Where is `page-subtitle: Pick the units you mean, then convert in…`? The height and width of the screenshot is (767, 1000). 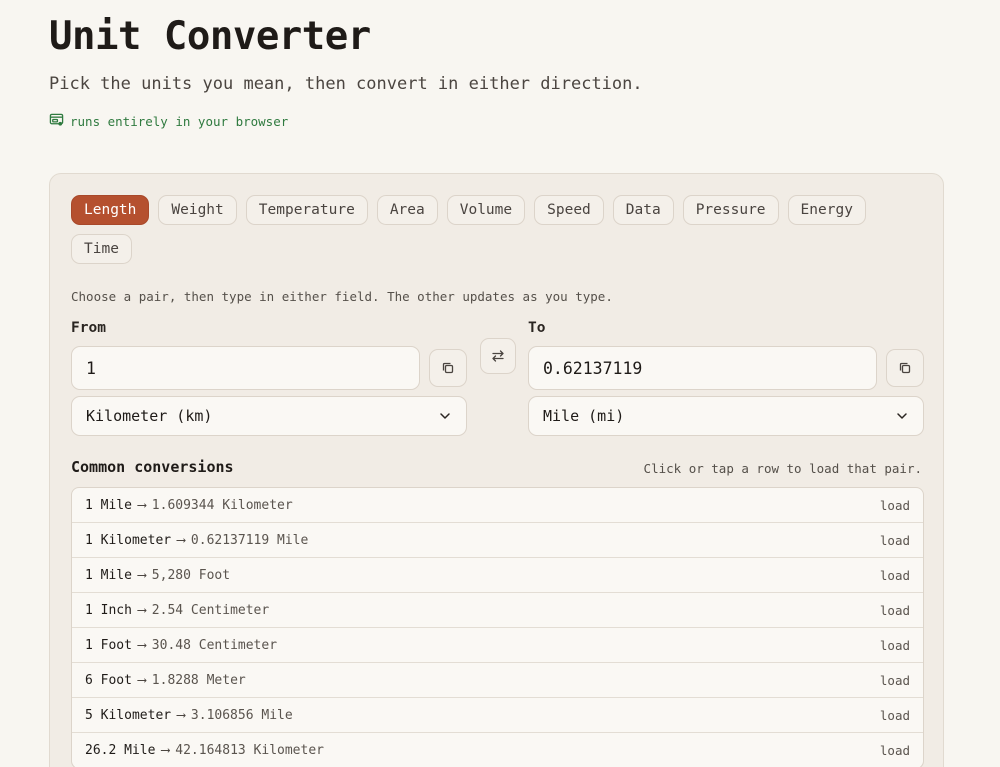
page-subtitle: Pick the units you mean, then convert in… is located at coordinates (346, 84).